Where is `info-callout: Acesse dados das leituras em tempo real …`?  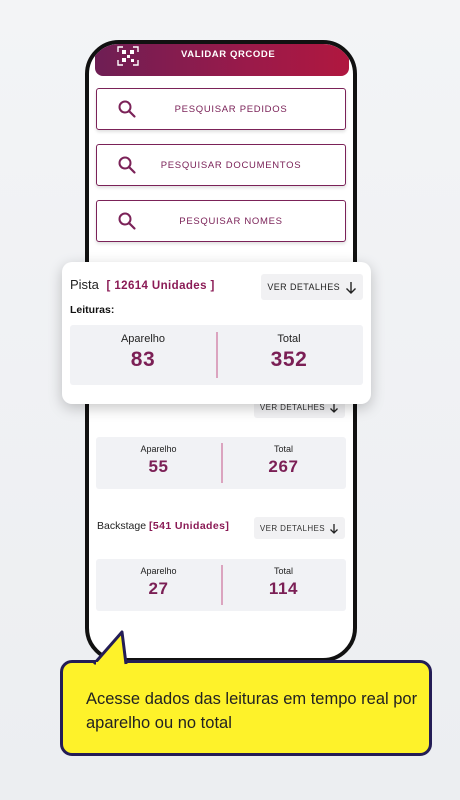 info-callout: Acesse dados das leituras em tempo real … is located at coordinates (246, 708).